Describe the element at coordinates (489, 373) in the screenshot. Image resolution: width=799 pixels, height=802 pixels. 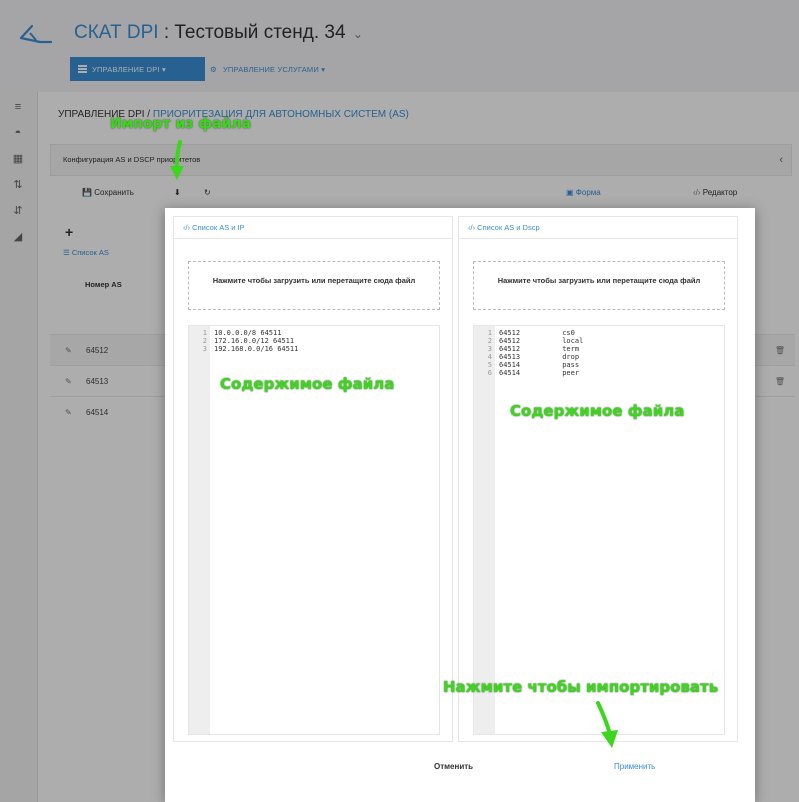
I see `line-number: 6` at that location.